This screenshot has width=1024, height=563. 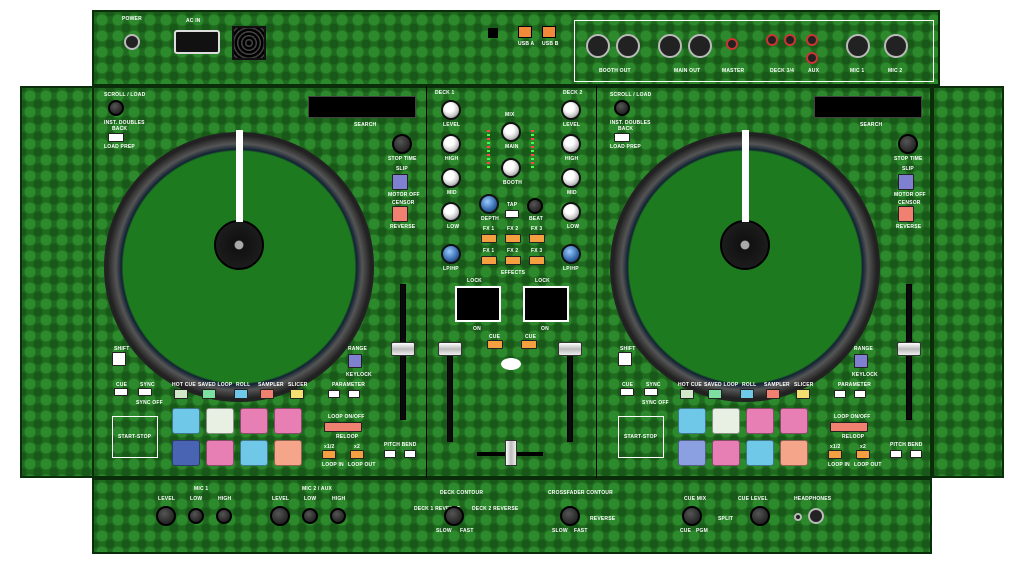 I want to click on deck2-fx1-button, so click(x=489, y=260).